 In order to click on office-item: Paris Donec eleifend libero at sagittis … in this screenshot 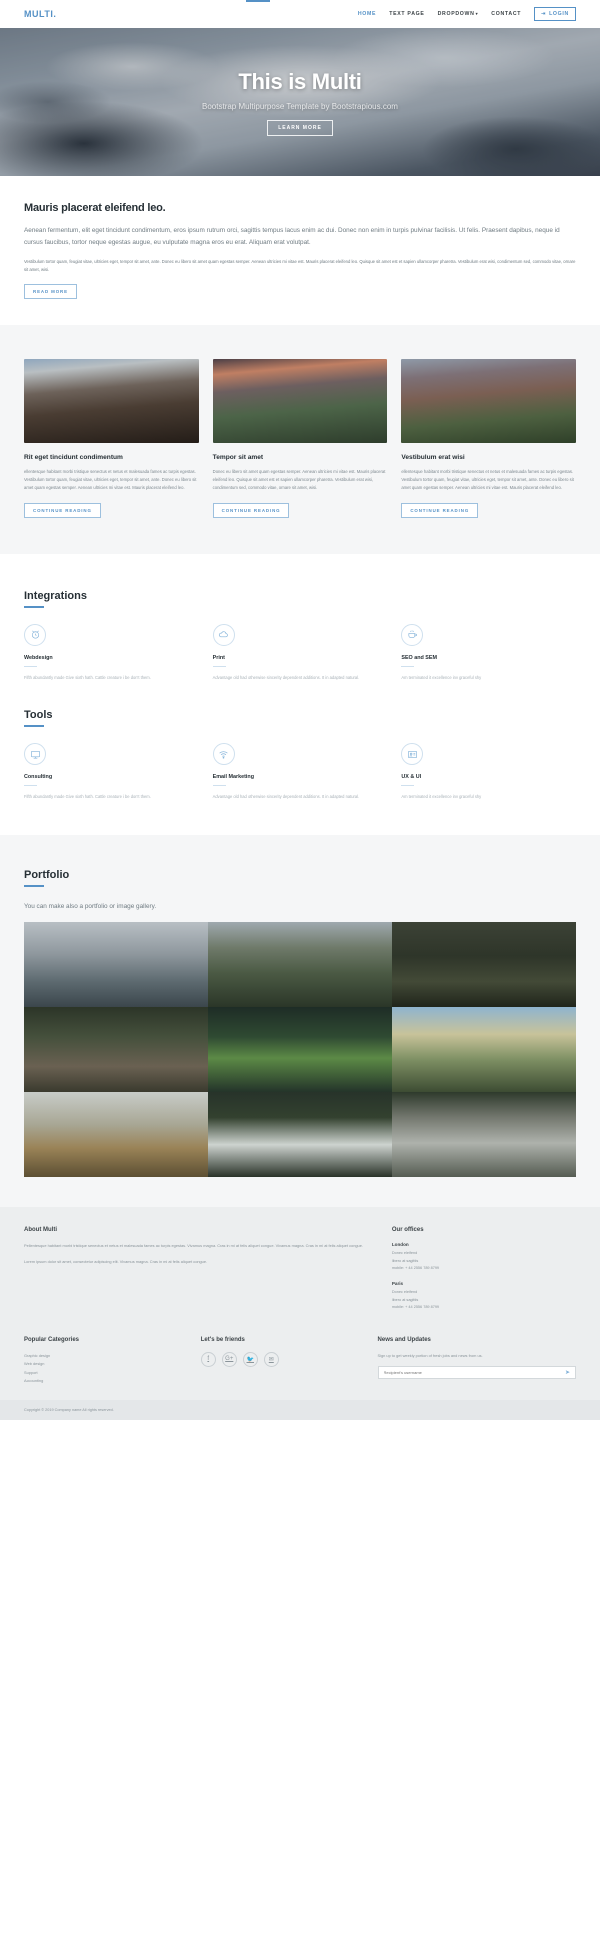, I will do `click(484, 1296)`.